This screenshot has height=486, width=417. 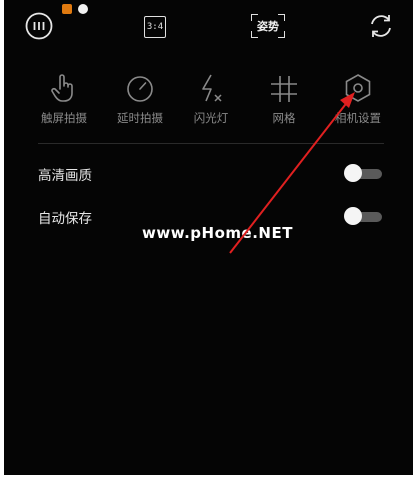 I want to click on arrowhead, so click(x=347, y=100).